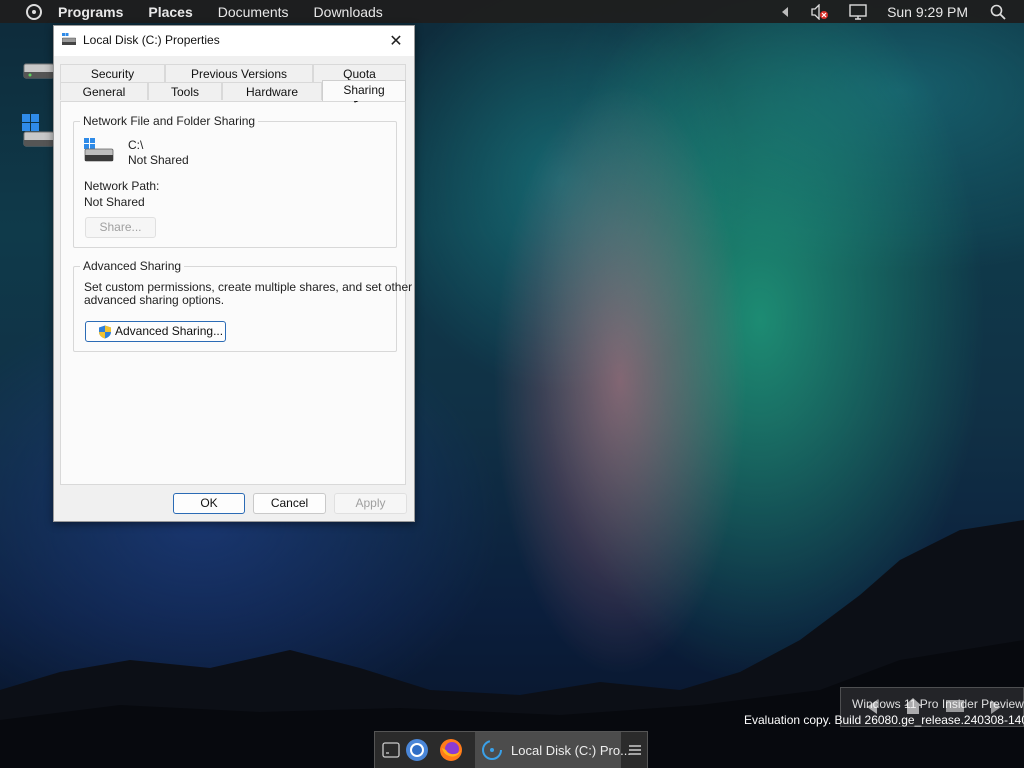  Describe the element at coordinates (451, 750) in the screenshot. I see `firefox-icon` at that location.